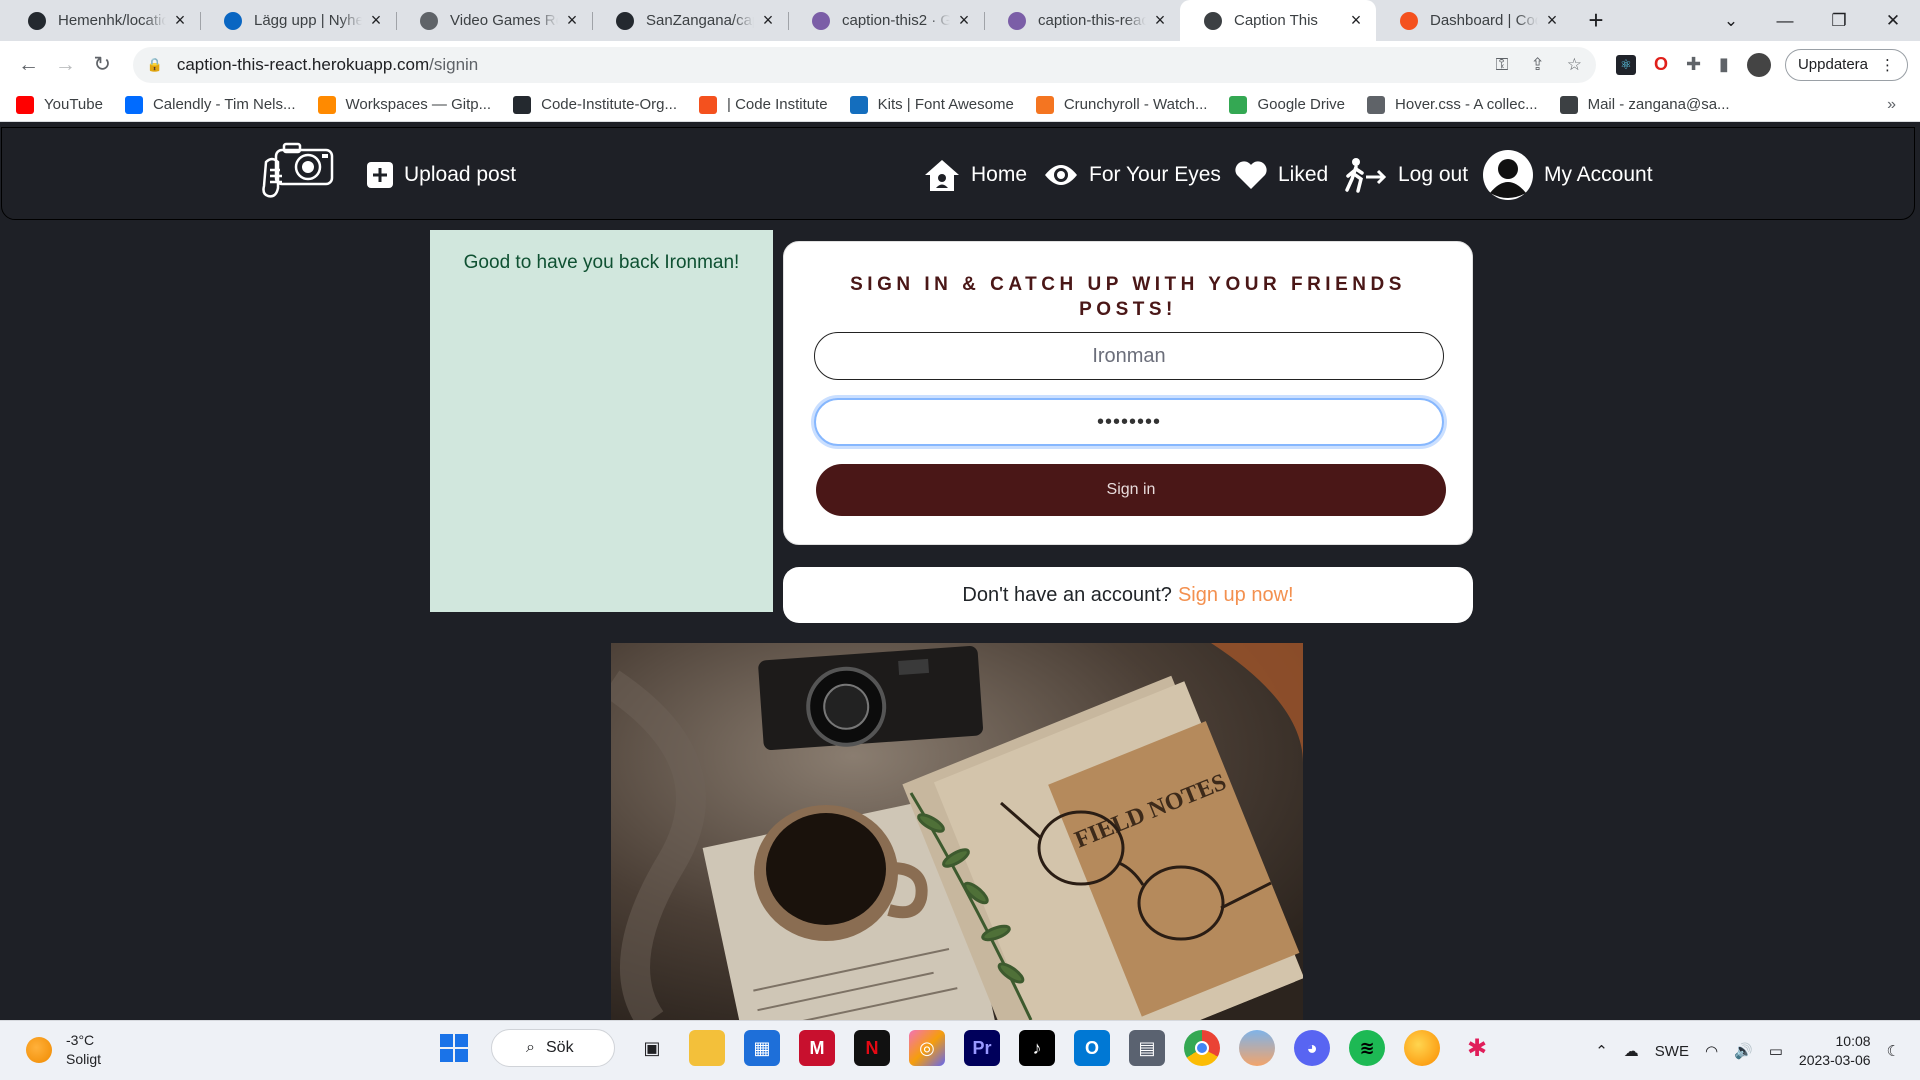 Image resolution: width=1920 pixels, height=1080 pixels. I want to click on signin-button: Sign in, so click(1131, 490).